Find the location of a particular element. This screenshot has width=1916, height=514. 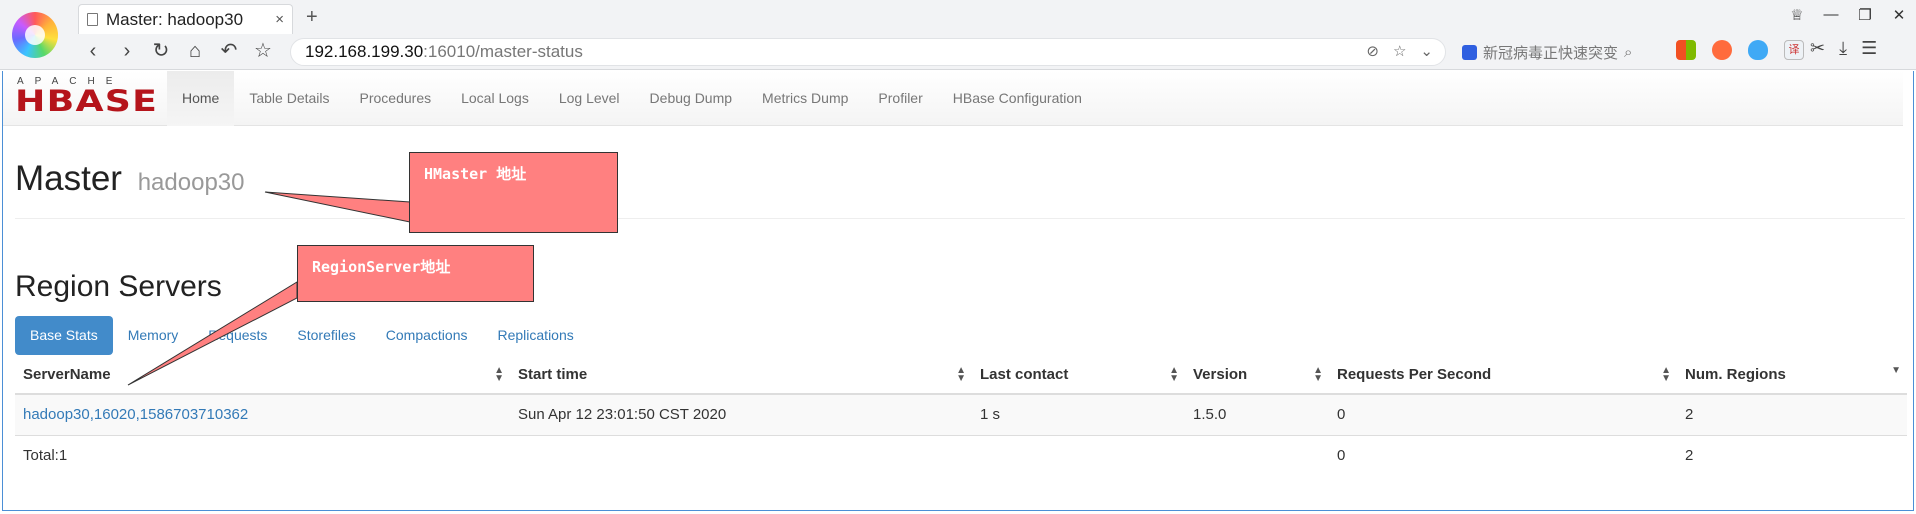

divider is located at coordinates (960, 218).